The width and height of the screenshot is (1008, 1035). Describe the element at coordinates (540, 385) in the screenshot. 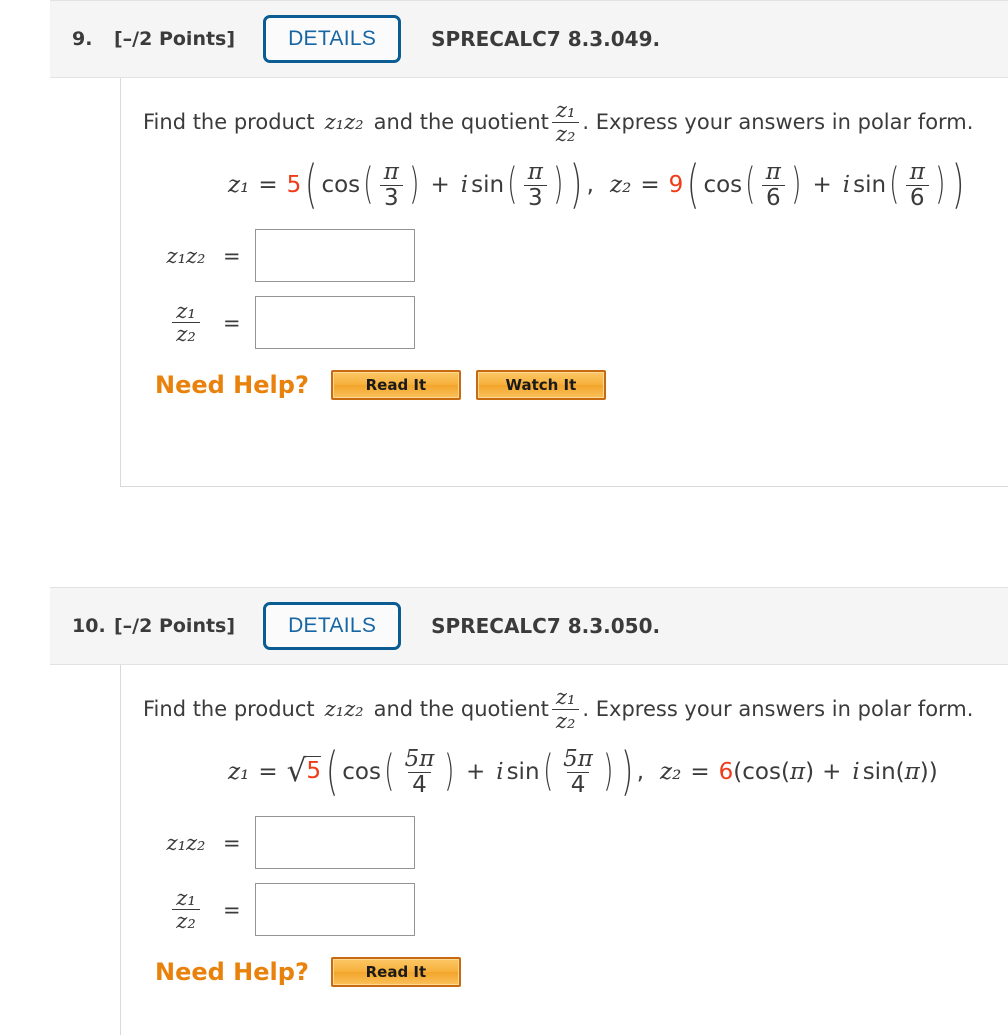

I see `watch-it-button: Watch It` at that location.